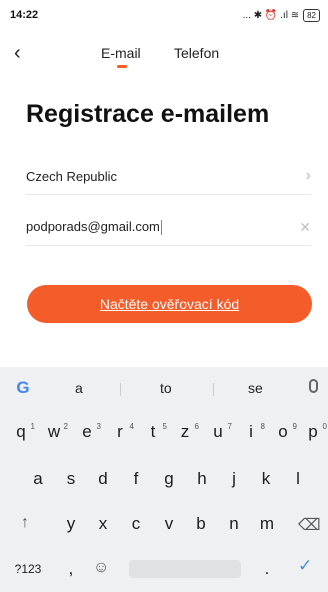  I want to click on shift-icon: ↑, so click(25, 523).